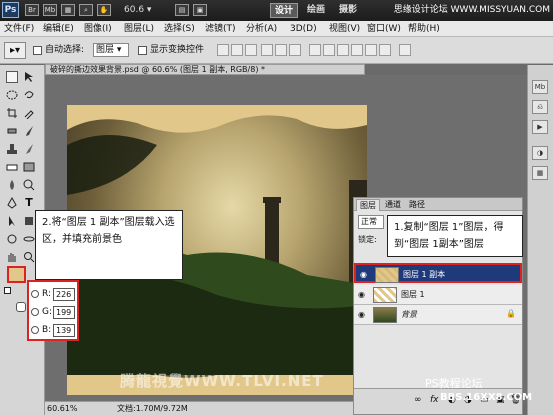  Describe the element at coordinates (19, 29) in the screenshot. I see `menu-file: 文件(F)` at that location.